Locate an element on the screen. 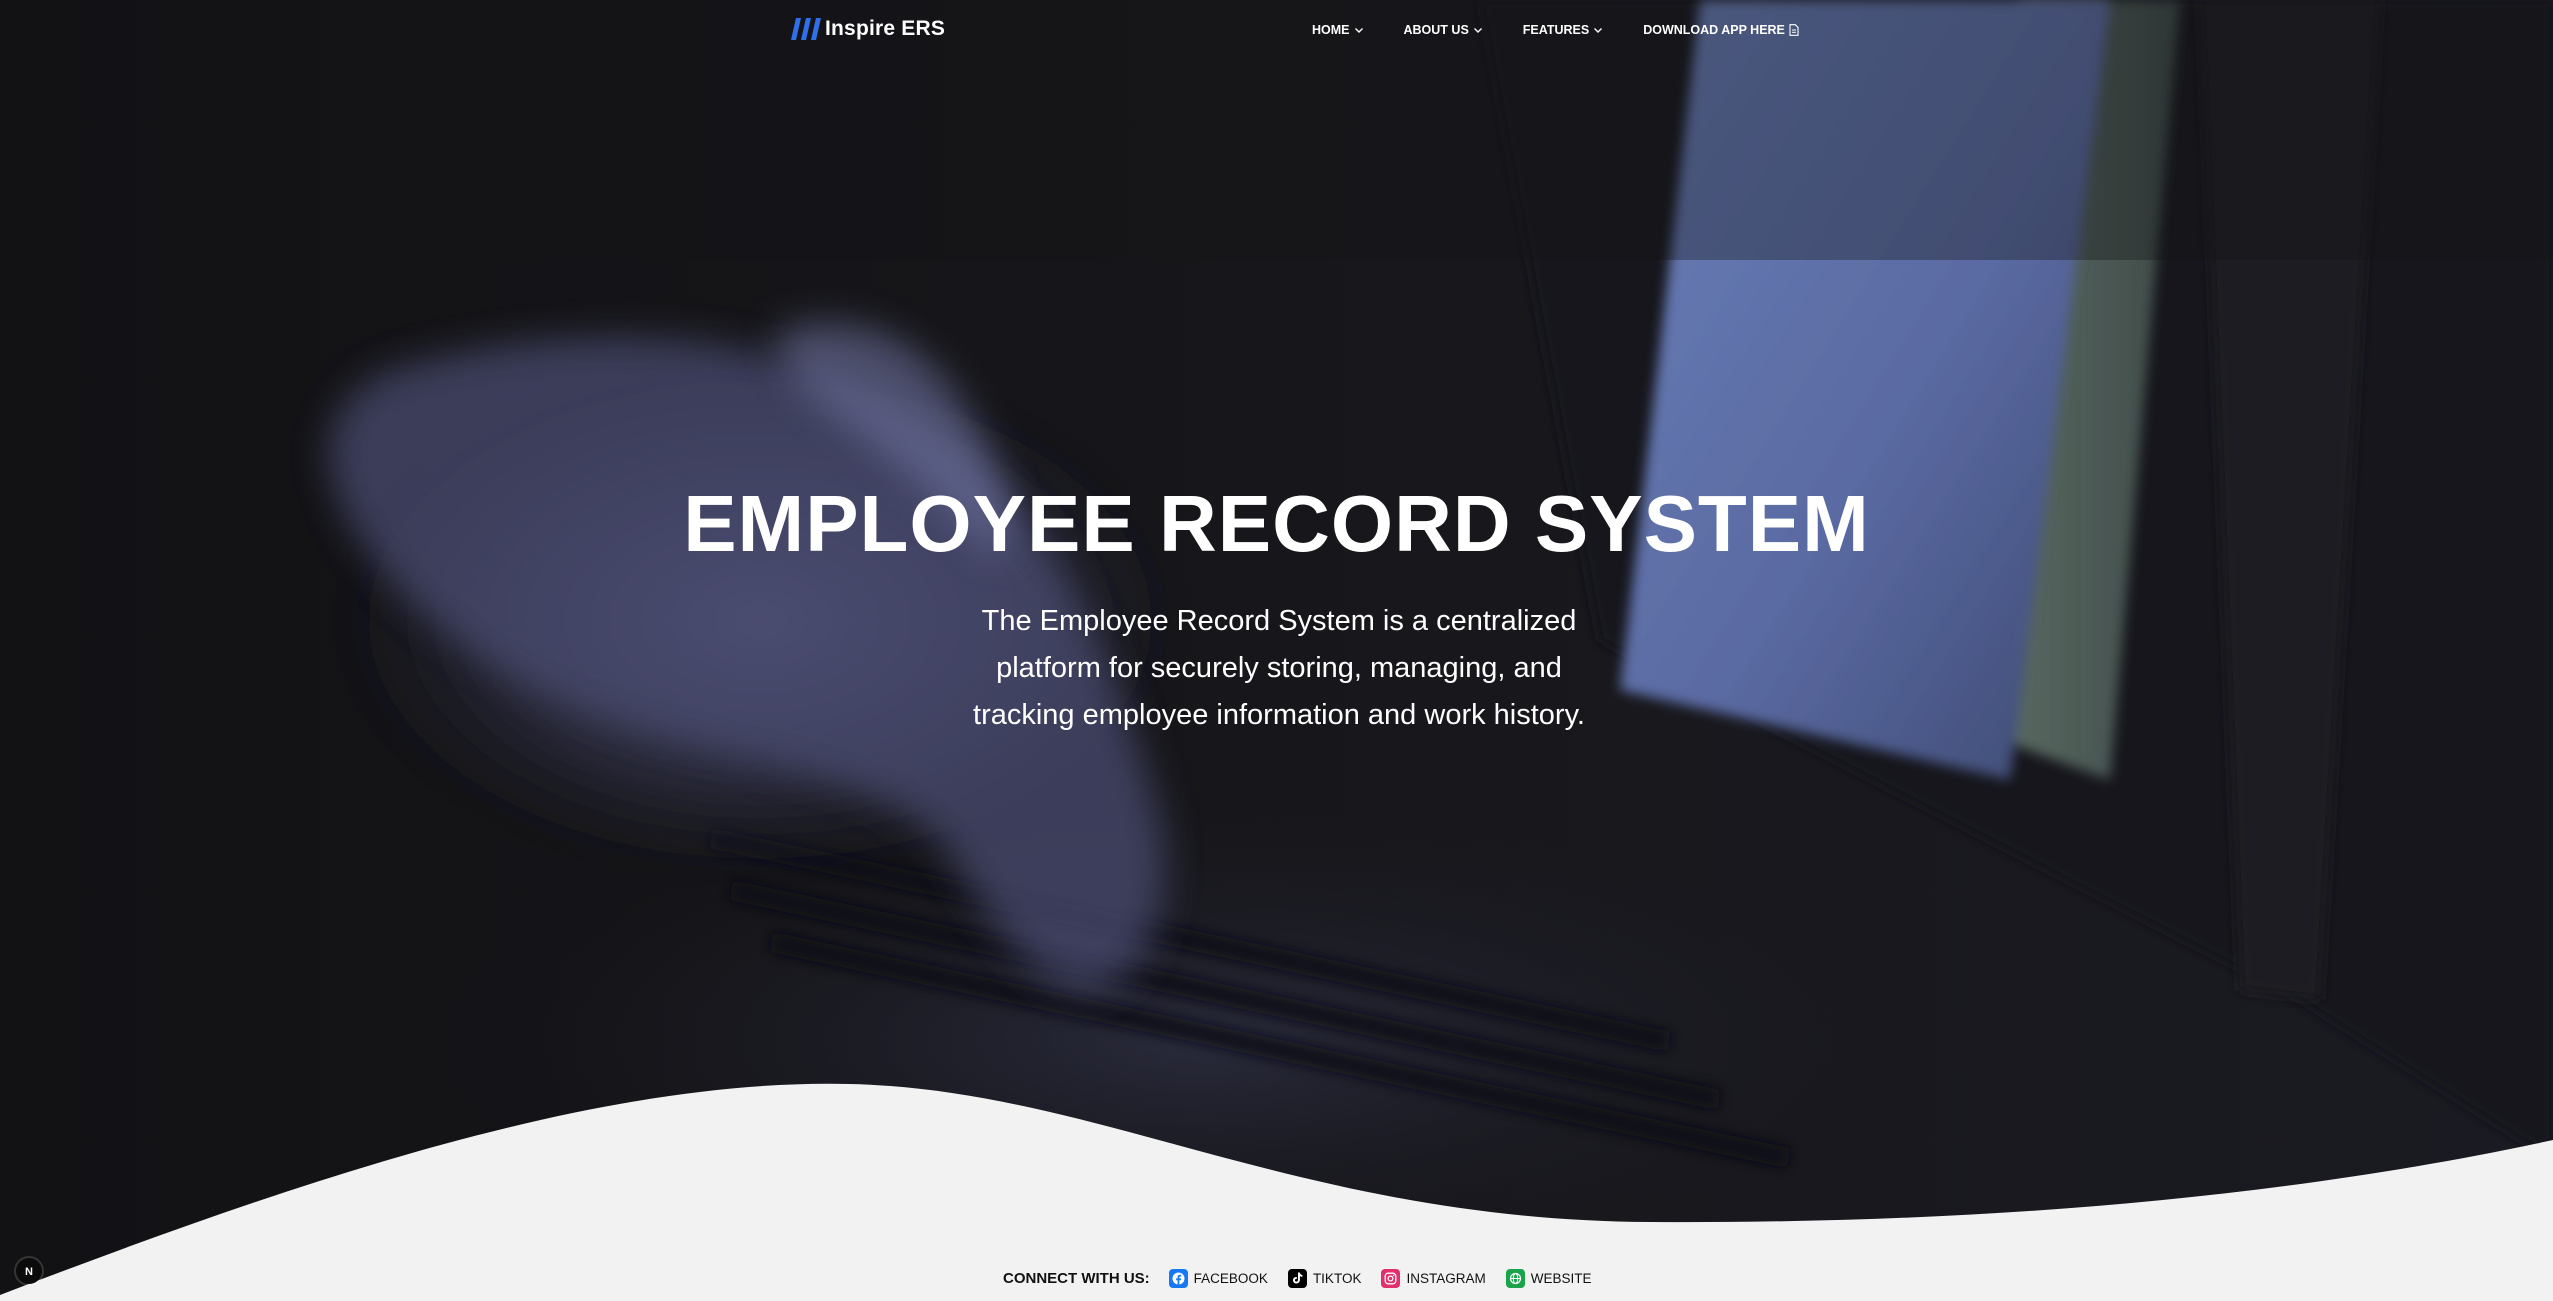 This screenshot has width=2553, height=1301. svg-text: N is located at coordinates (29, 1272).